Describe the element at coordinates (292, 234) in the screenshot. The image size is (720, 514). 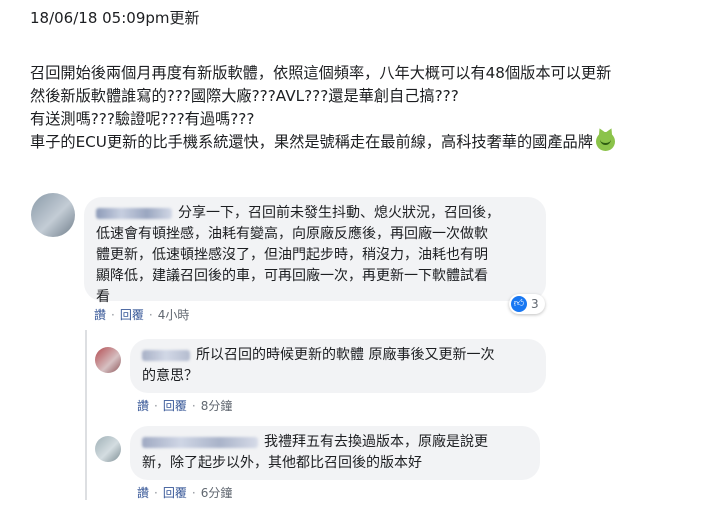
I see `comment-line: 低速會有頓挫感，油耗有變高，向原廠反應後，再回廠一次做軟` at that location.